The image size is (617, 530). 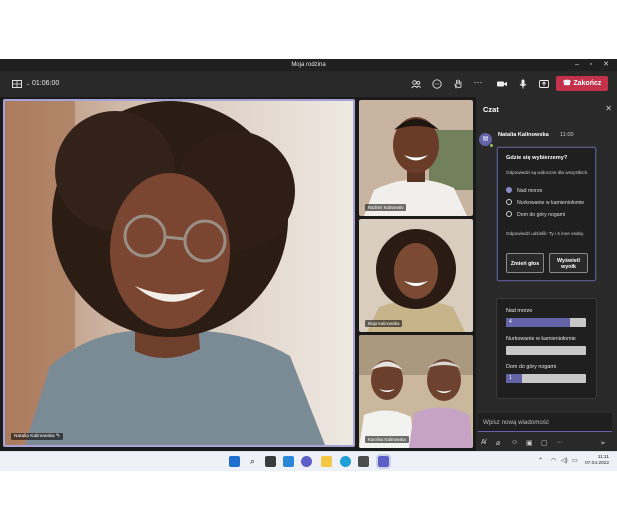 What do you see at coordinates (270, 461) in the screenshot?
I see `task-view-icon` at bounding box center [270, 461].